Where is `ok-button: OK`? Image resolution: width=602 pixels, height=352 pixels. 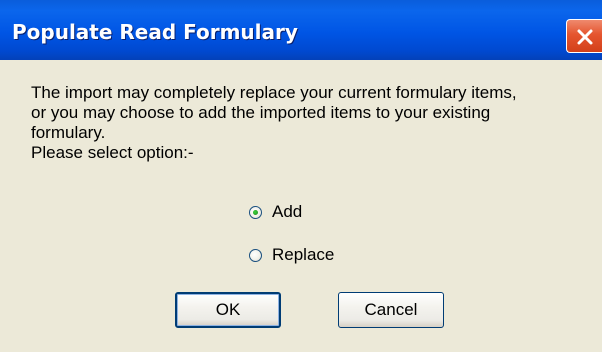
ok-button: OK is located at coordinates (228, 310).